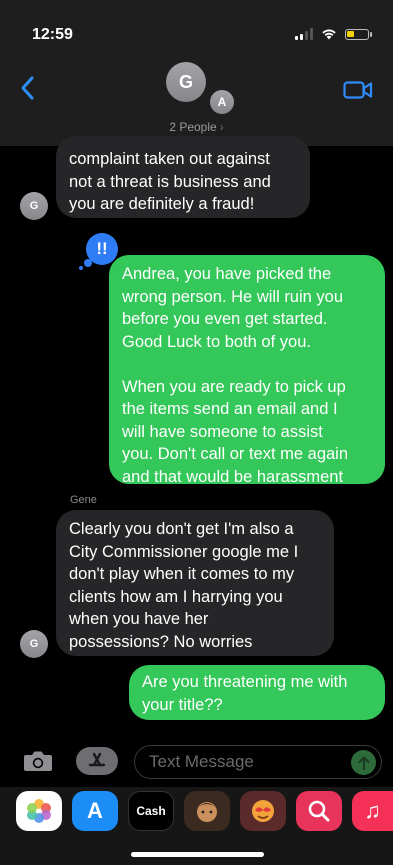 The image size is (393, 865). I want to click on memoji-icon, so click(207, 811).